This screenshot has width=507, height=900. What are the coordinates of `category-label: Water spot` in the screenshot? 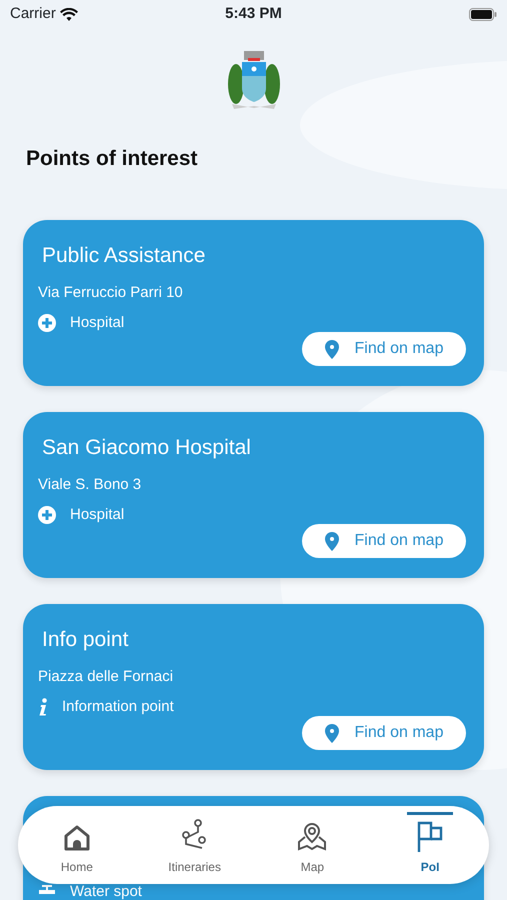 It's located at (106, 892).